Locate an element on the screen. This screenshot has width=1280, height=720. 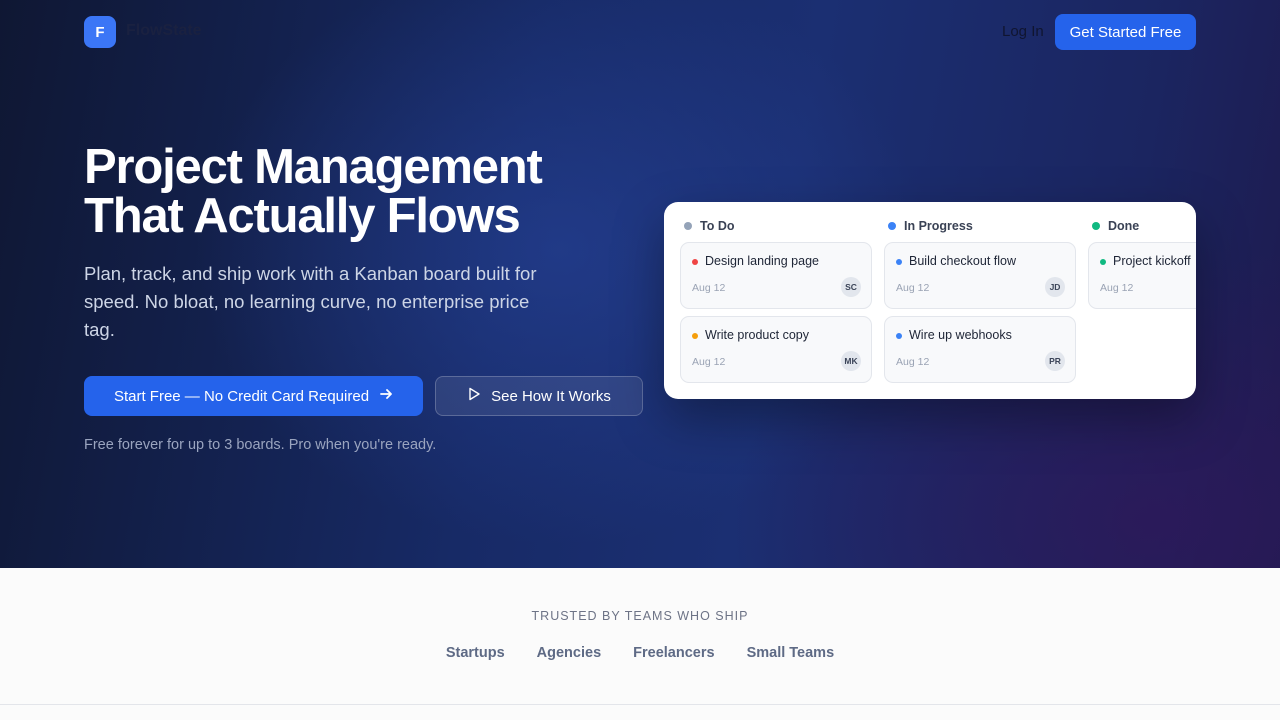
assignee-avatar: SC is located at coordinates (851, 287).